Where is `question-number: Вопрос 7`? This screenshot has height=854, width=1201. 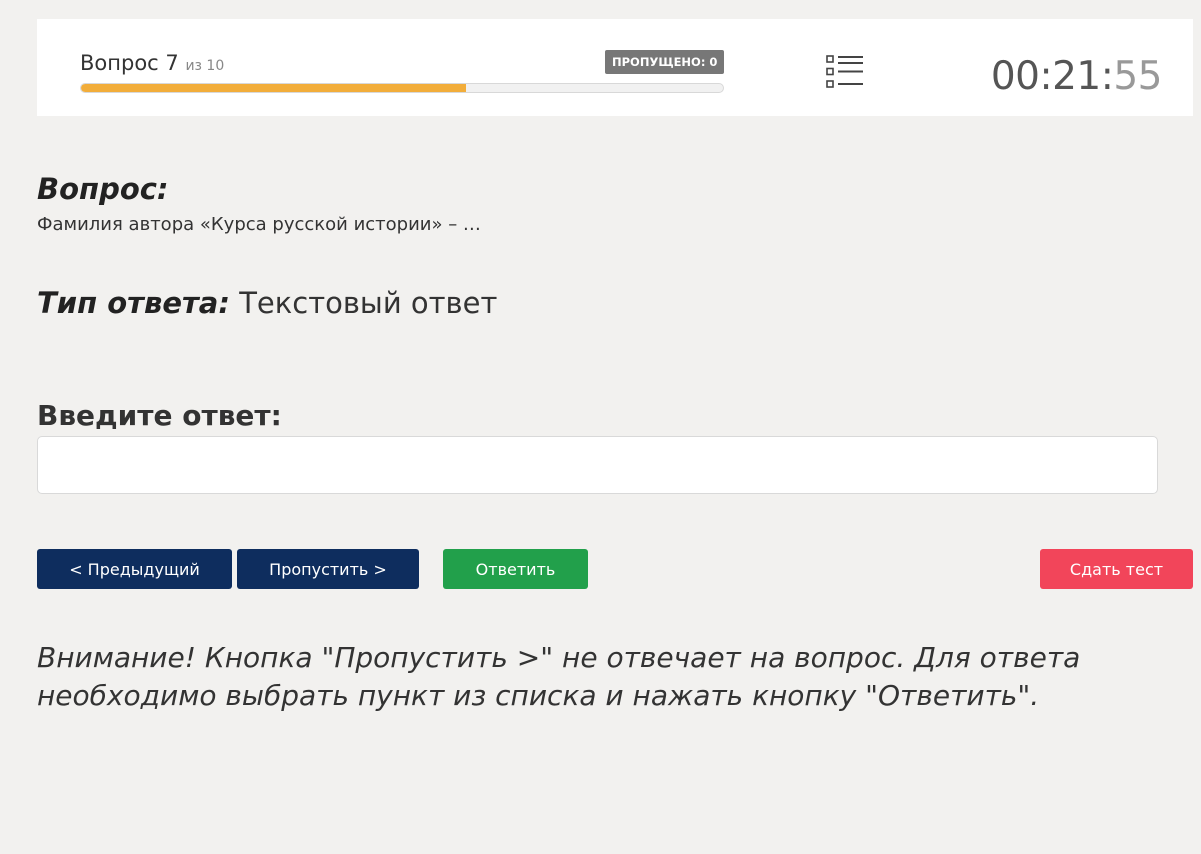 question-number: Вопрос 7 is located at coordinates (129, 63).